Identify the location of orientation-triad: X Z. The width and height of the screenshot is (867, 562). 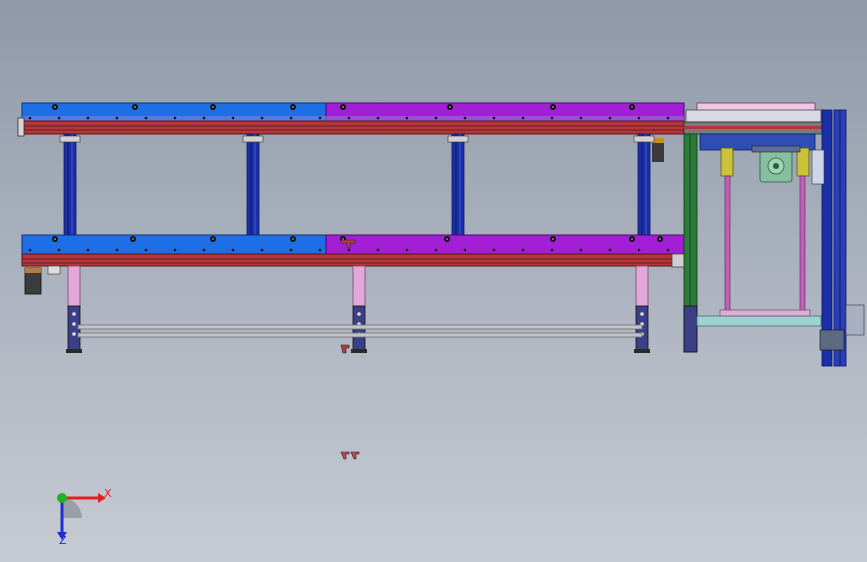
(80, 513).